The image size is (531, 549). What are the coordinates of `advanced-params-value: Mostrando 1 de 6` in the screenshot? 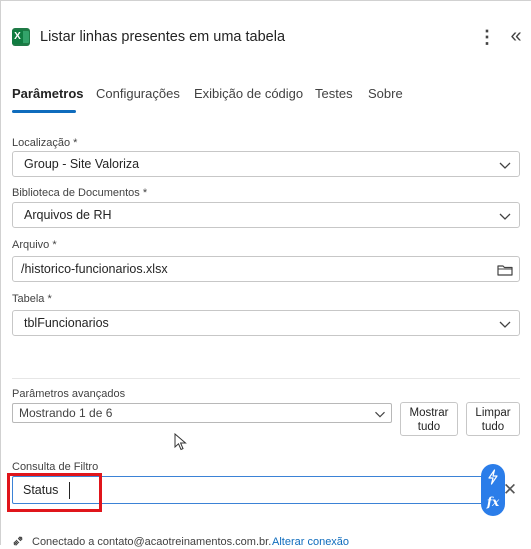 It's located at (66, 413).